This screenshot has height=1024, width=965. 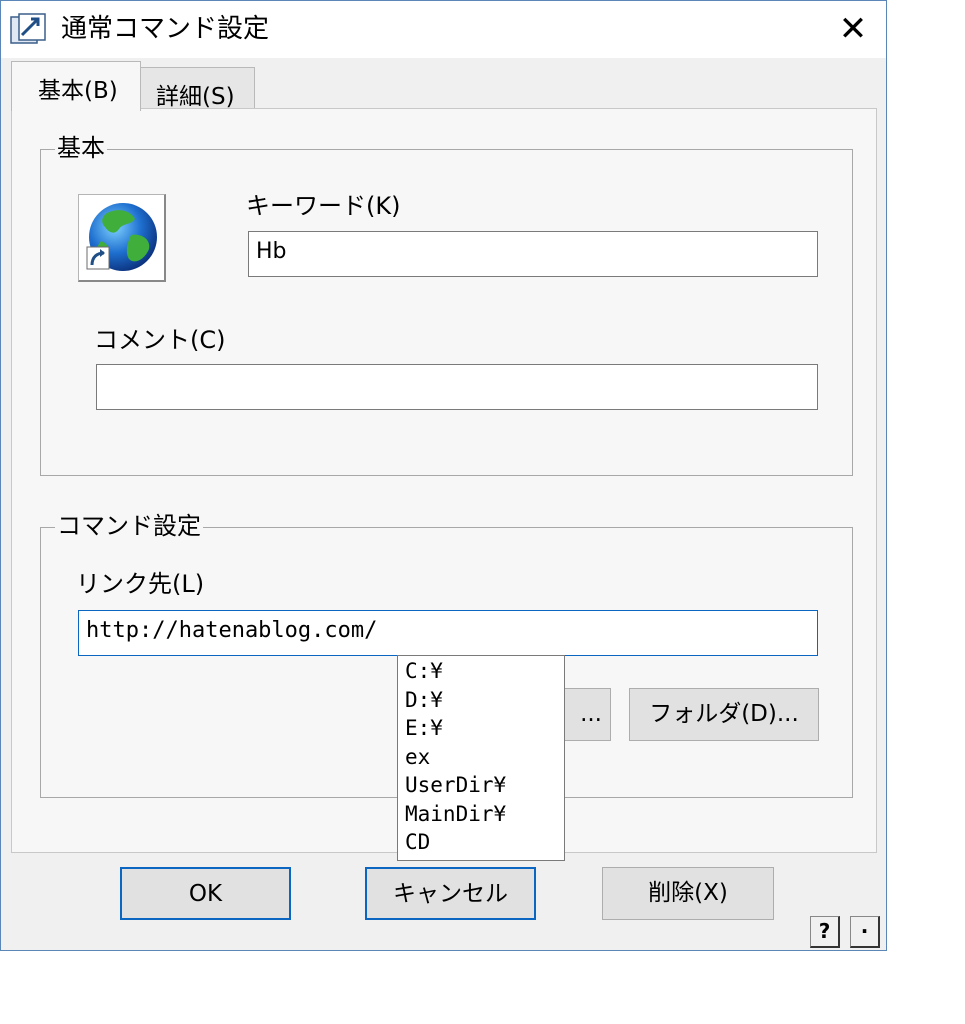 What do you see at coordinates (323, 206) in the screenshot?
I see `keyword-label: キーワード(K)` at bounding box center [323, 206].